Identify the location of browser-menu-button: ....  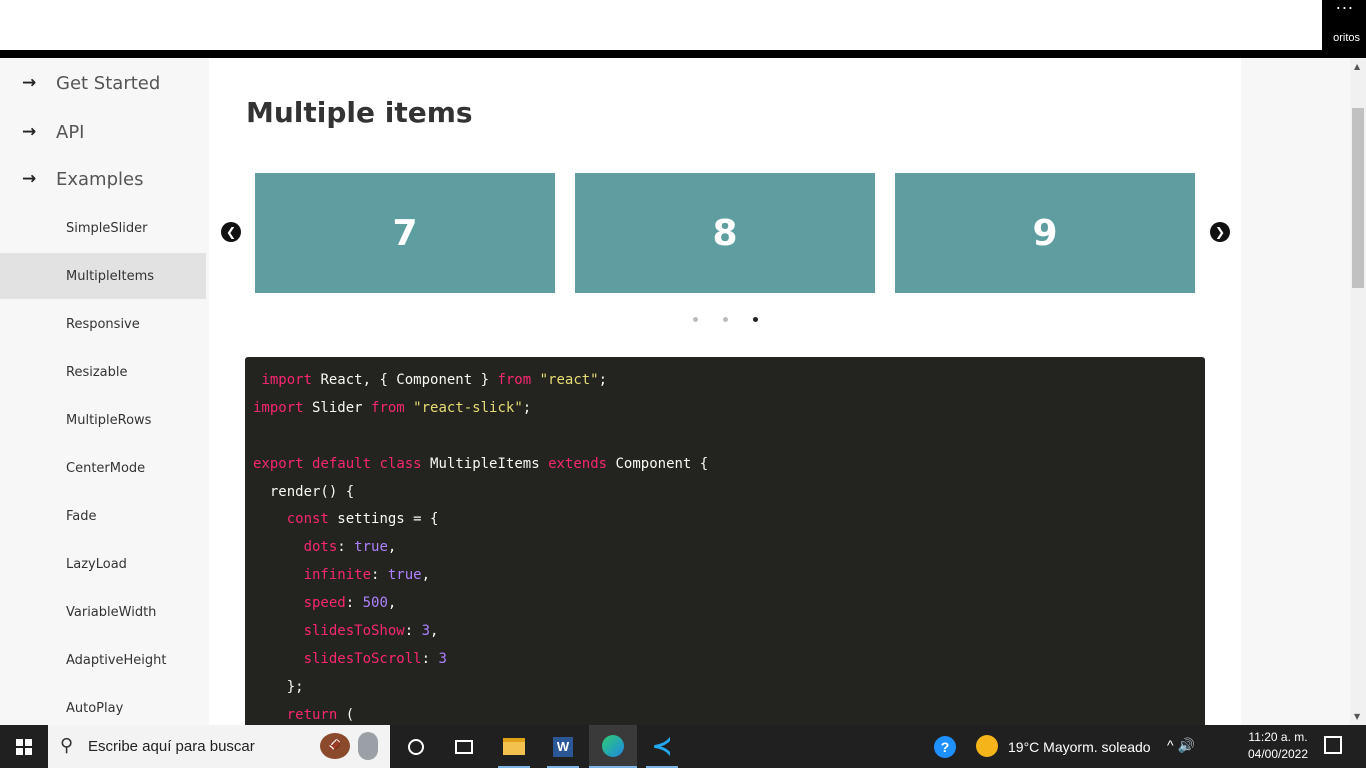
(1345, 6).